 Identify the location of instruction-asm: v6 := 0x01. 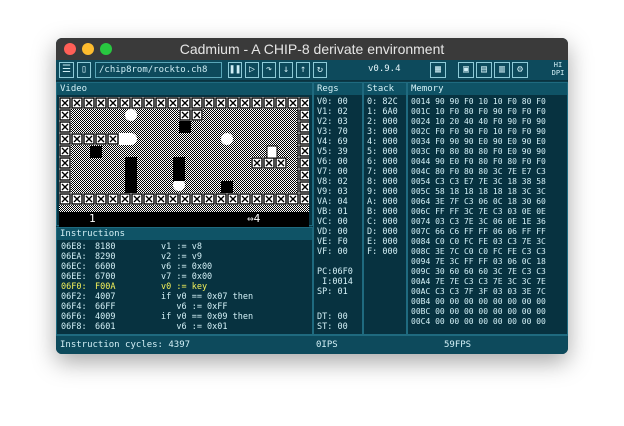
(194, 327).